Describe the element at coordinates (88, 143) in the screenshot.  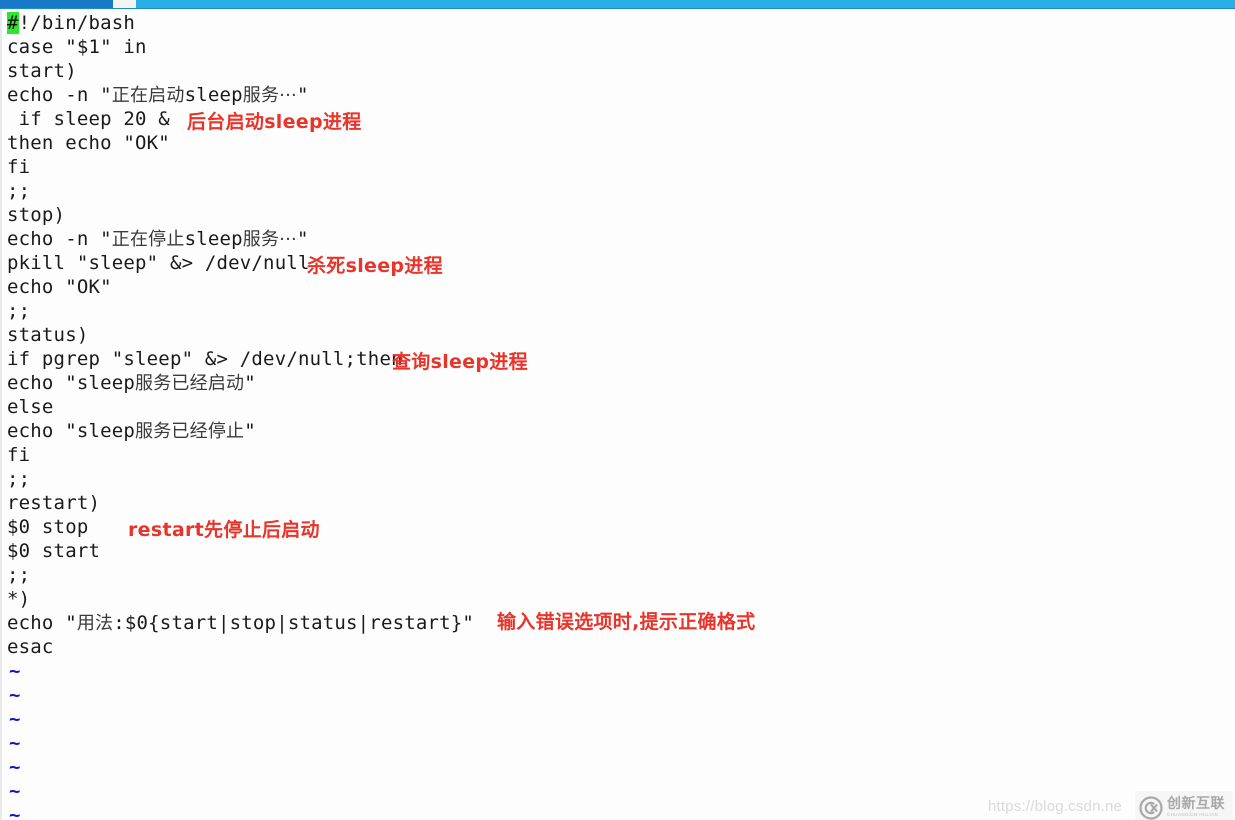
I see `code-line: then echo "OK"` at that location.